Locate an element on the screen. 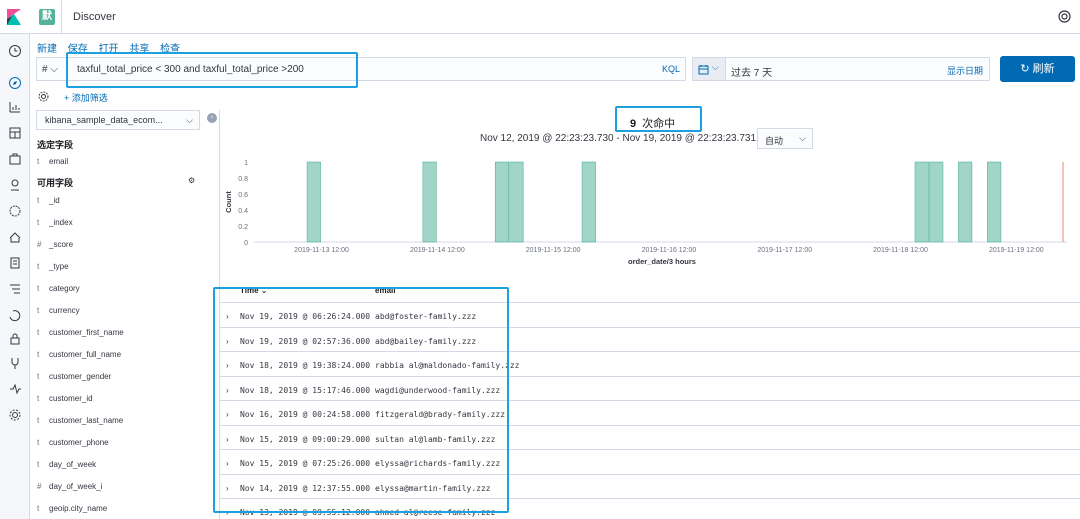 The width and height of the screenshot is (1080, 519). siem-lock-icon is located at coordinates (15, 339).